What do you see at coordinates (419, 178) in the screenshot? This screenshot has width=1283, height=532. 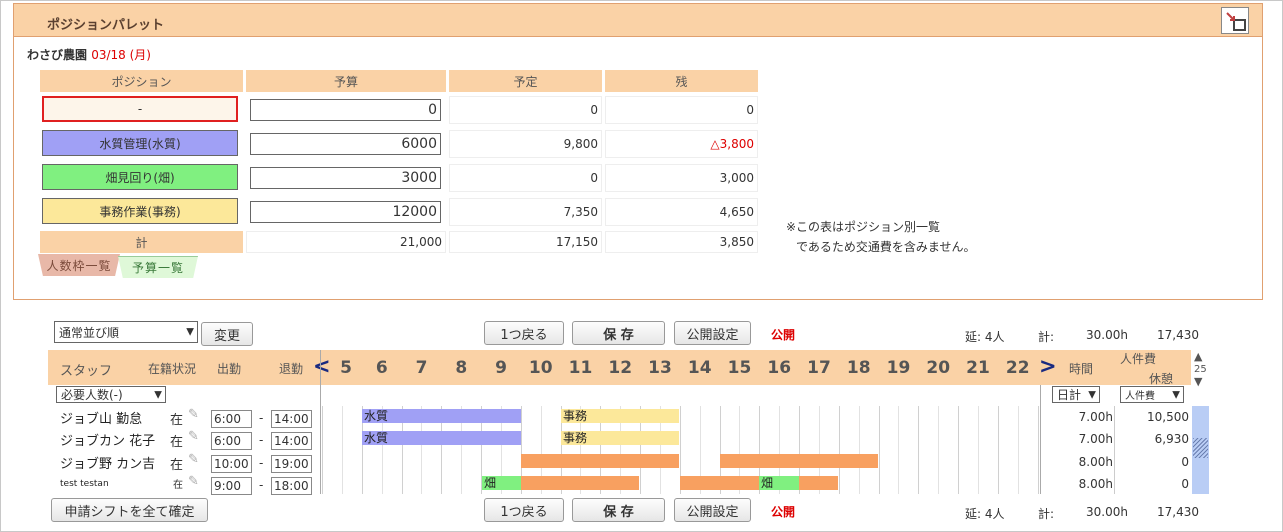 I see `budget-value: 3000` at bounding box center [419, 178].